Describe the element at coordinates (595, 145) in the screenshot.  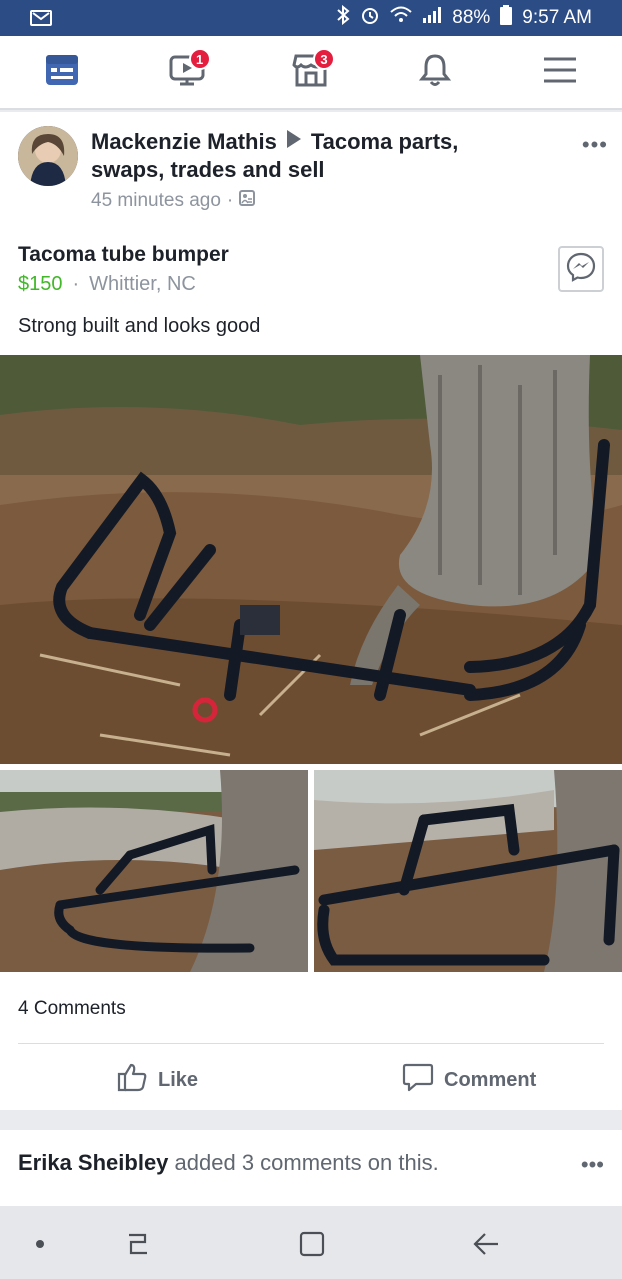
I see `post-options-button: •••` at that location.